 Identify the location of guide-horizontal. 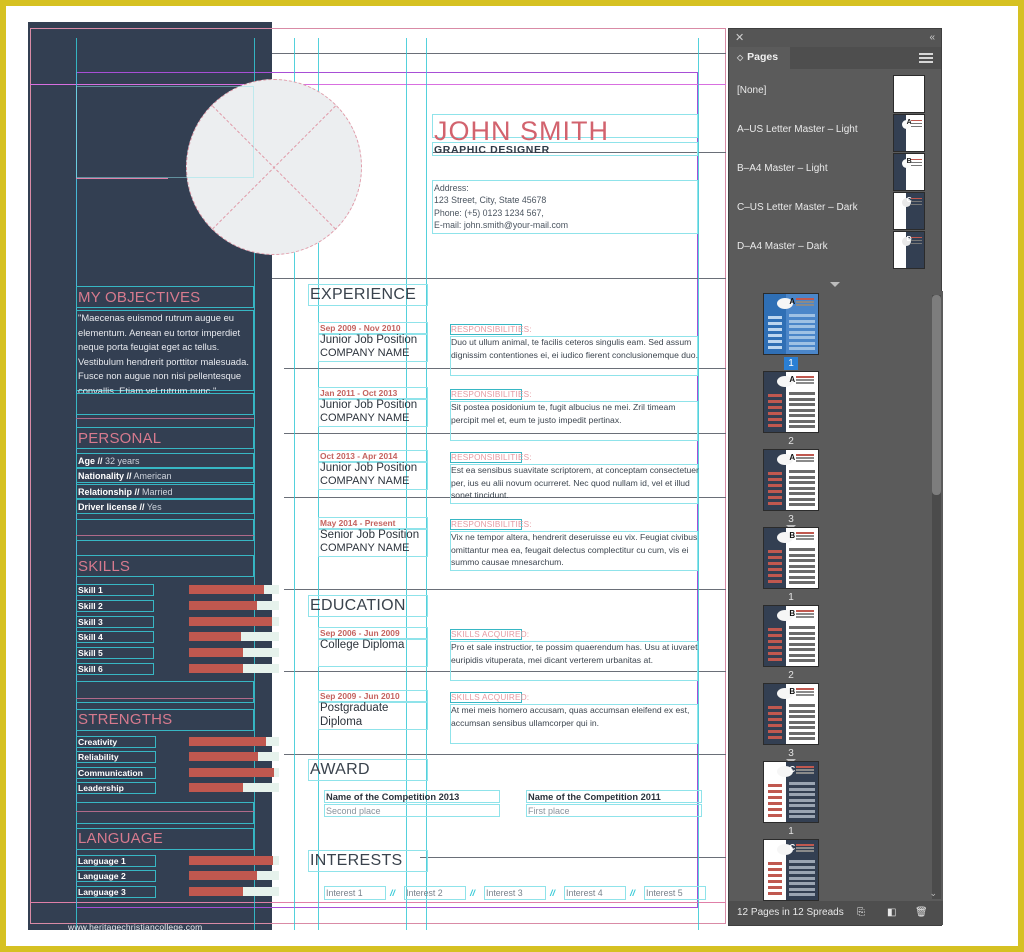
(378, 902).